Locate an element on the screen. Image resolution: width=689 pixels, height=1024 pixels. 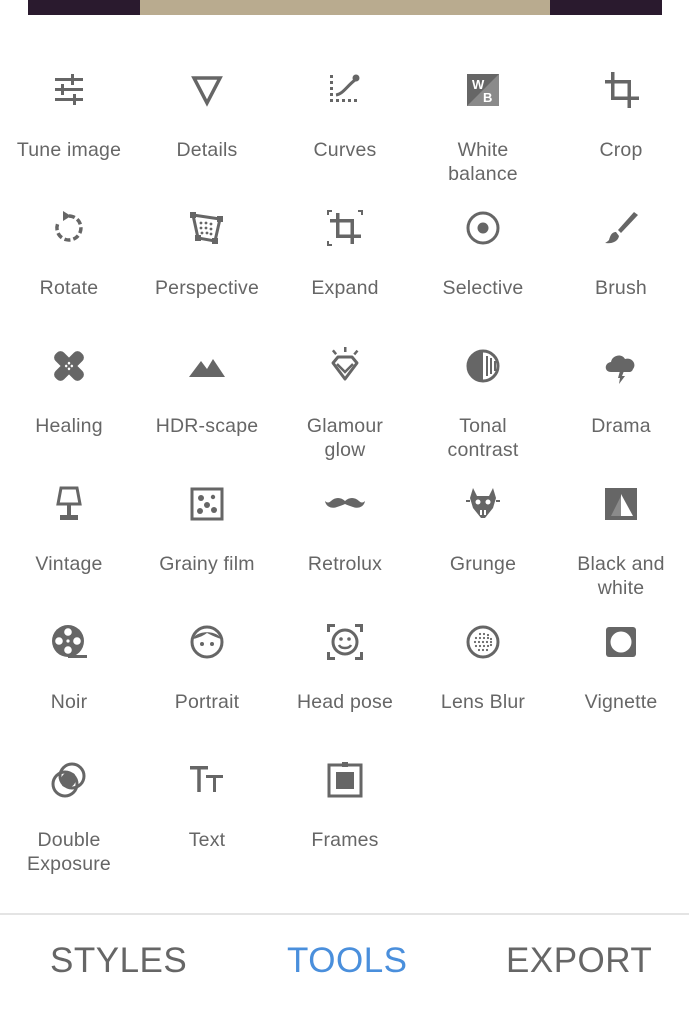
tool-grunge: Grunge is located at coordinates (483, 549).